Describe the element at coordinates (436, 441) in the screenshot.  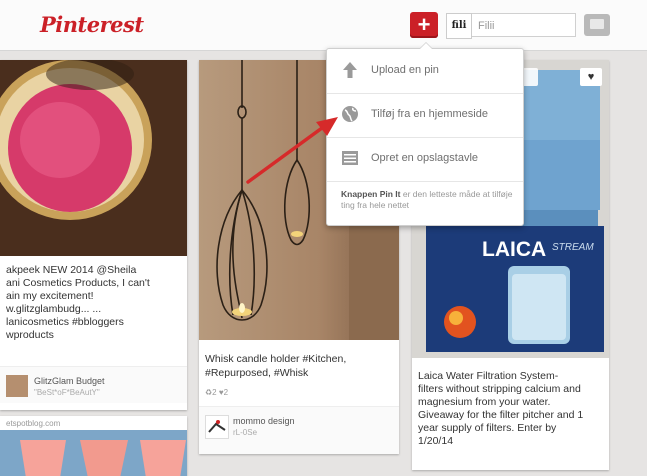
I see `pin-description-line: 1/20/14` at that location.